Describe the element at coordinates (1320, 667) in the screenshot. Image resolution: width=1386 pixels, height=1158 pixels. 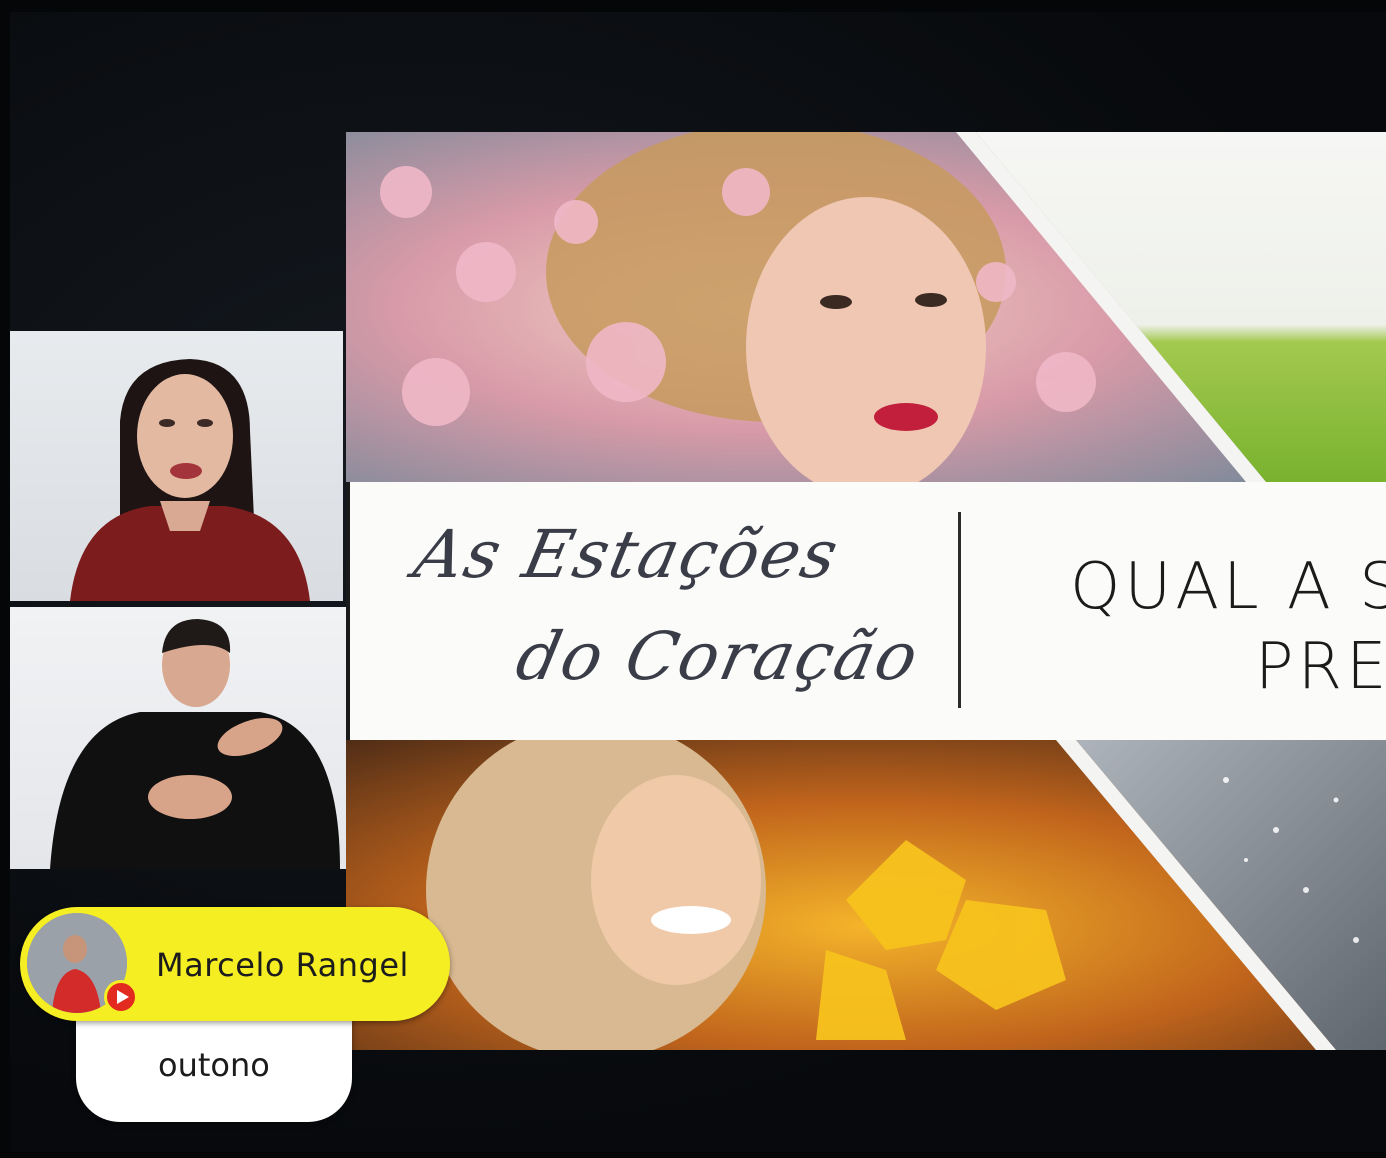
I see `slide-question-line2: PRE` at that location.